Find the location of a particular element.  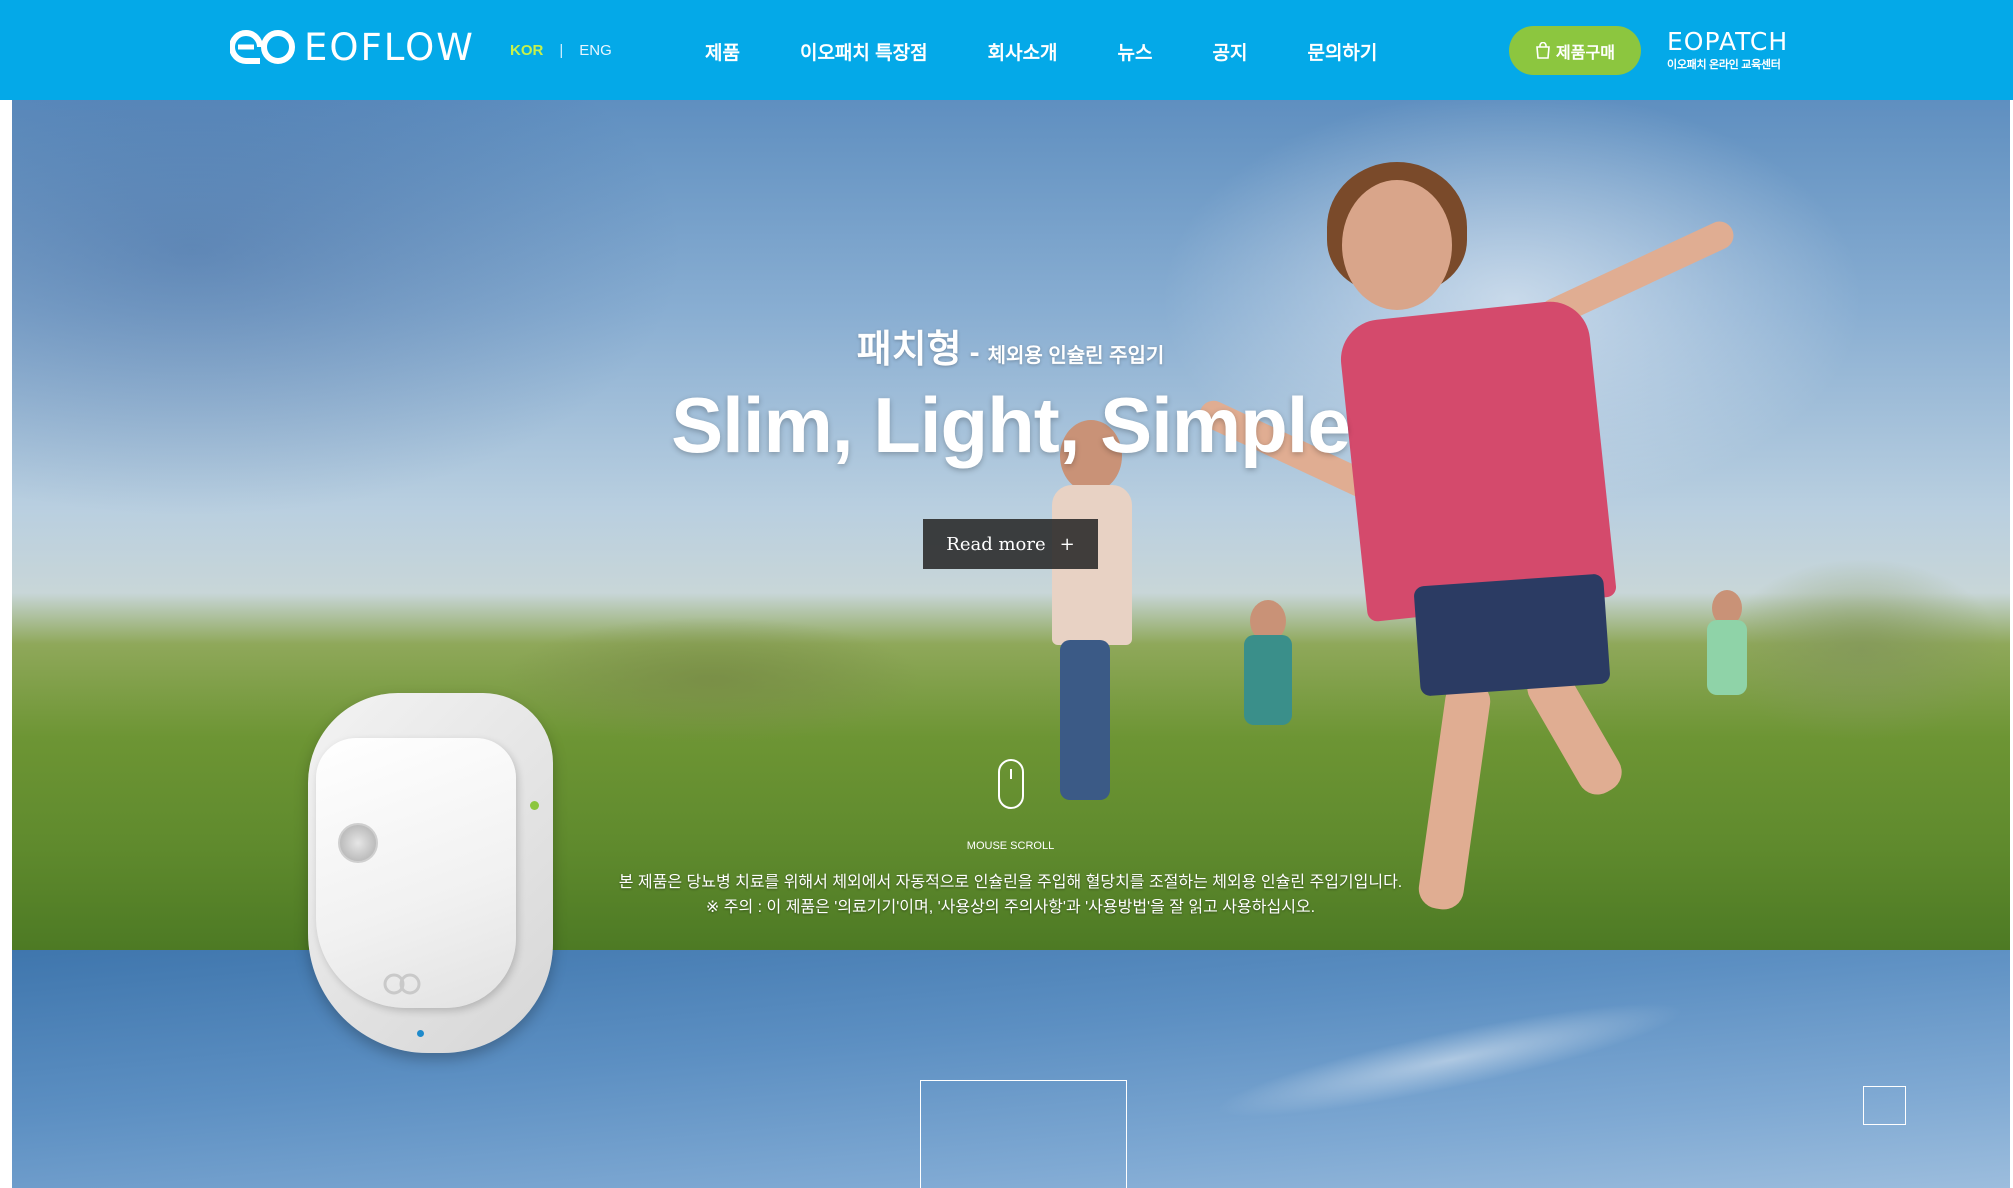

read-more-label: Read more is located at coordinates (996, 544).